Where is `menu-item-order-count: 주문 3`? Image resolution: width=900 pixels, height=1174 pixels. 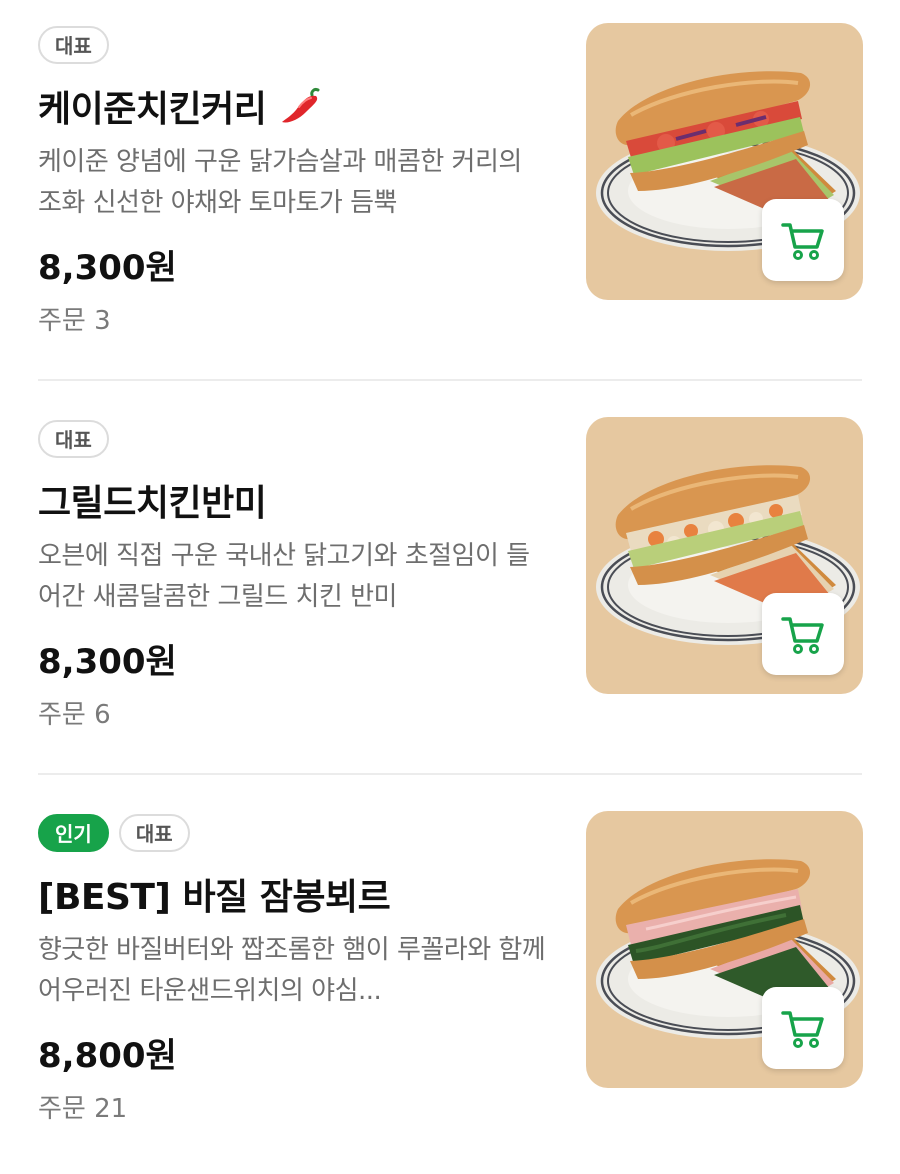
menu-item-order-count: 주문 3 is located at coordinates (74, 321).